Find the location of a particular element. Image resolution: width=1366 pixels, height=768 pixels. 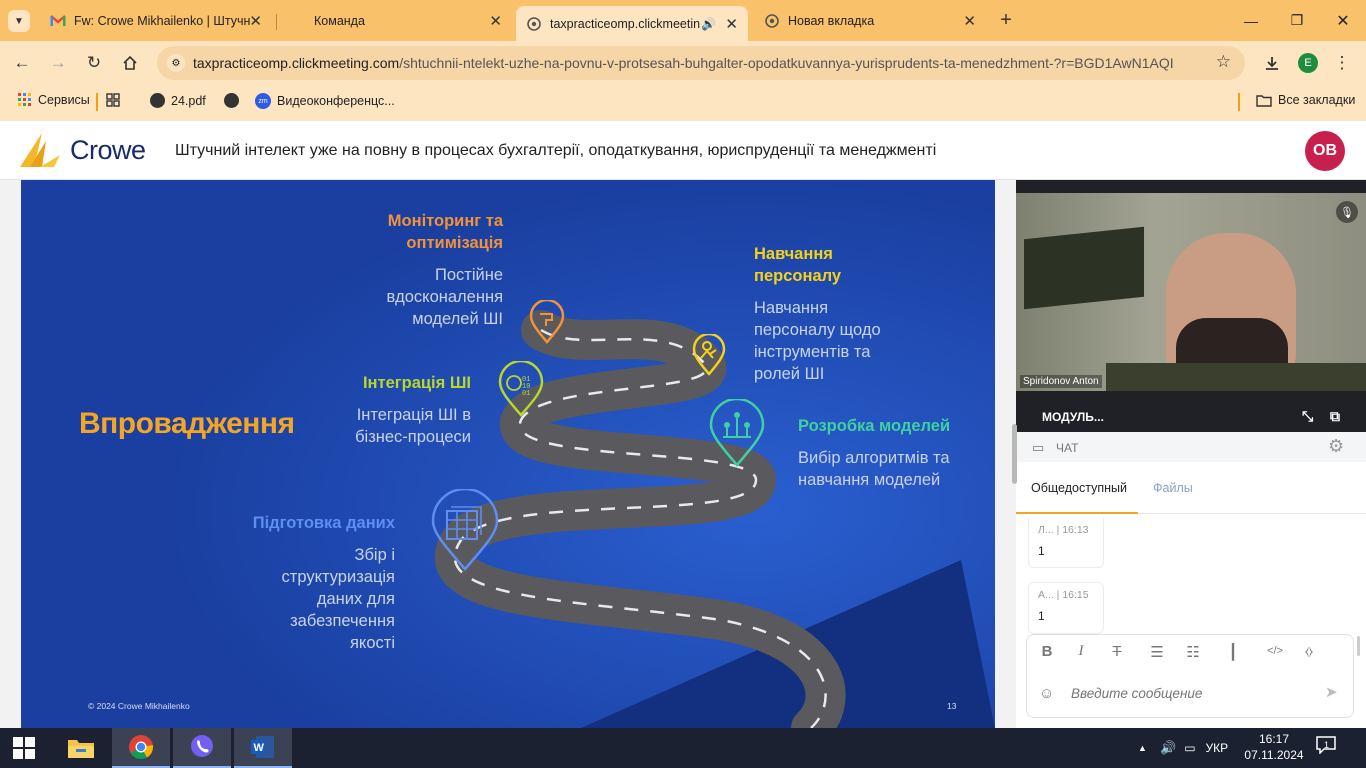

home-button is located at coordinates (130, 63).